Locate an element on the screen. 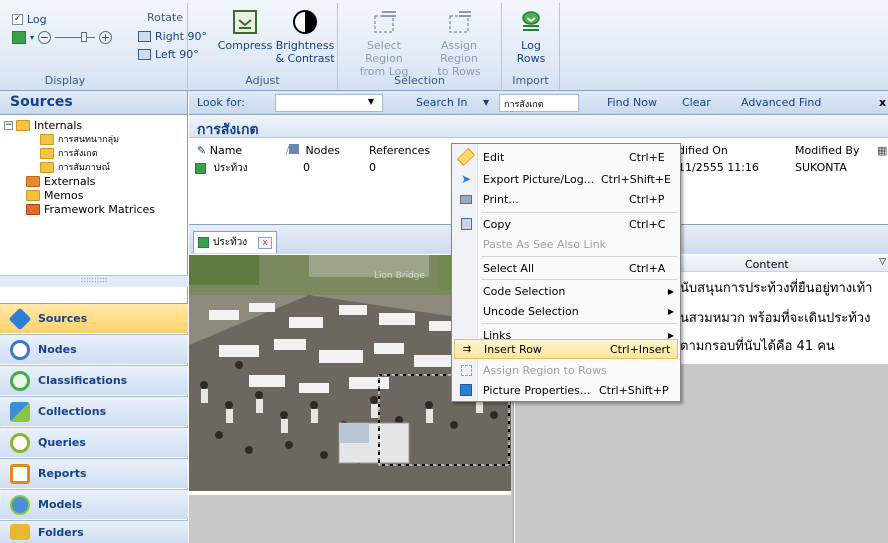 This screenshot has height=543, width=888. brightness-contrast-button: Brightness & Contrast is located at coordinates (305, 36).